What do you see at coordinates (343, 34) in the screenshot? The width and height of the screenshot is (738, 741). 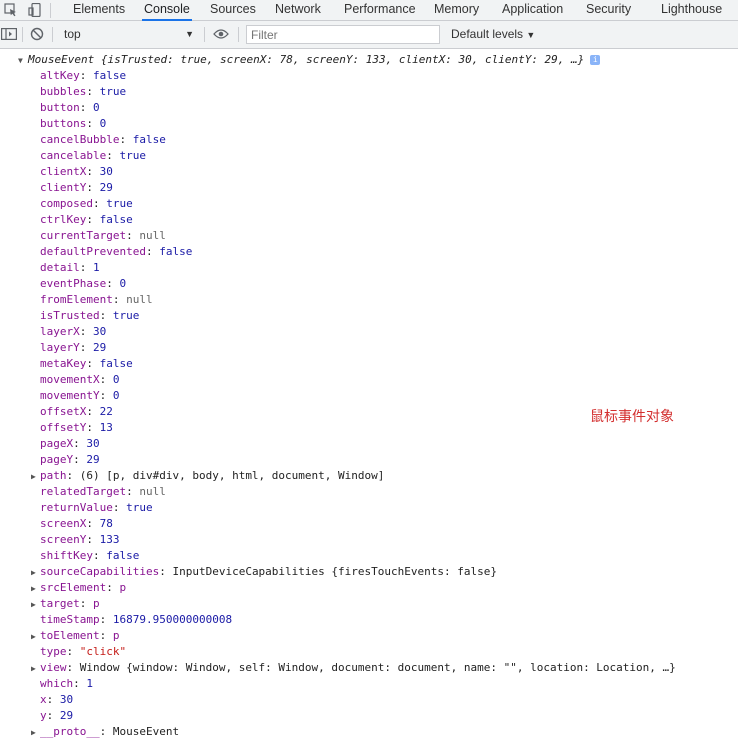 I see `filter-input` at bounding box center [343, 34].